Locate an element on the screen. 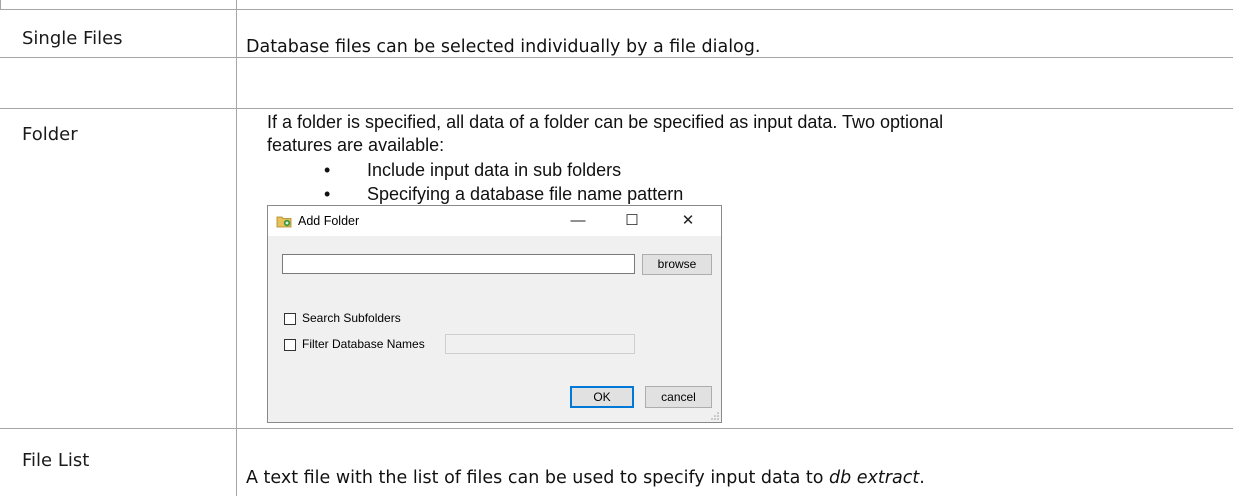 The width and height of the screenshot is (1233, 496). close-button: ✕ is located at coordinates (688, 221).